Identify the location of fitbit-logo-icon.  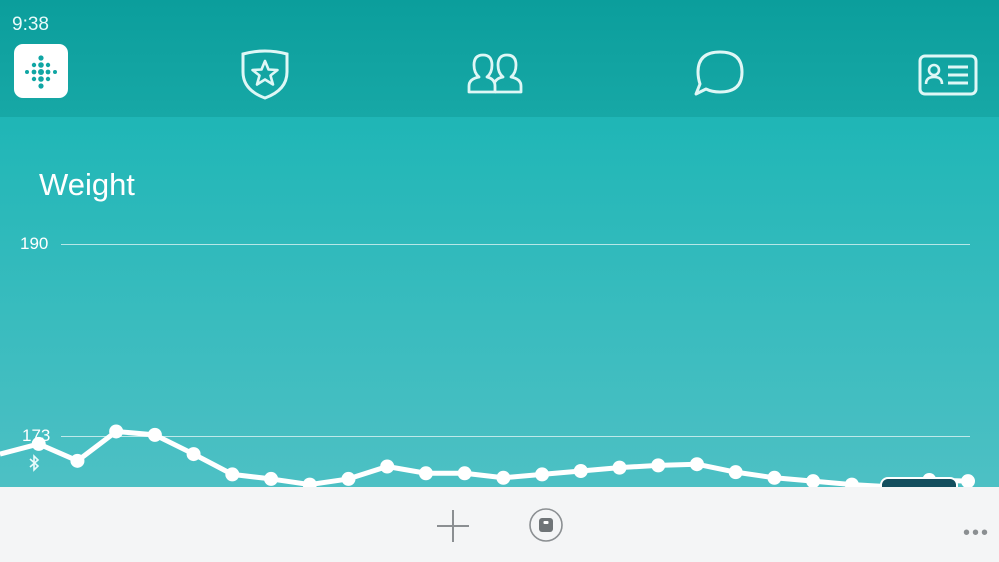
(41, 72).